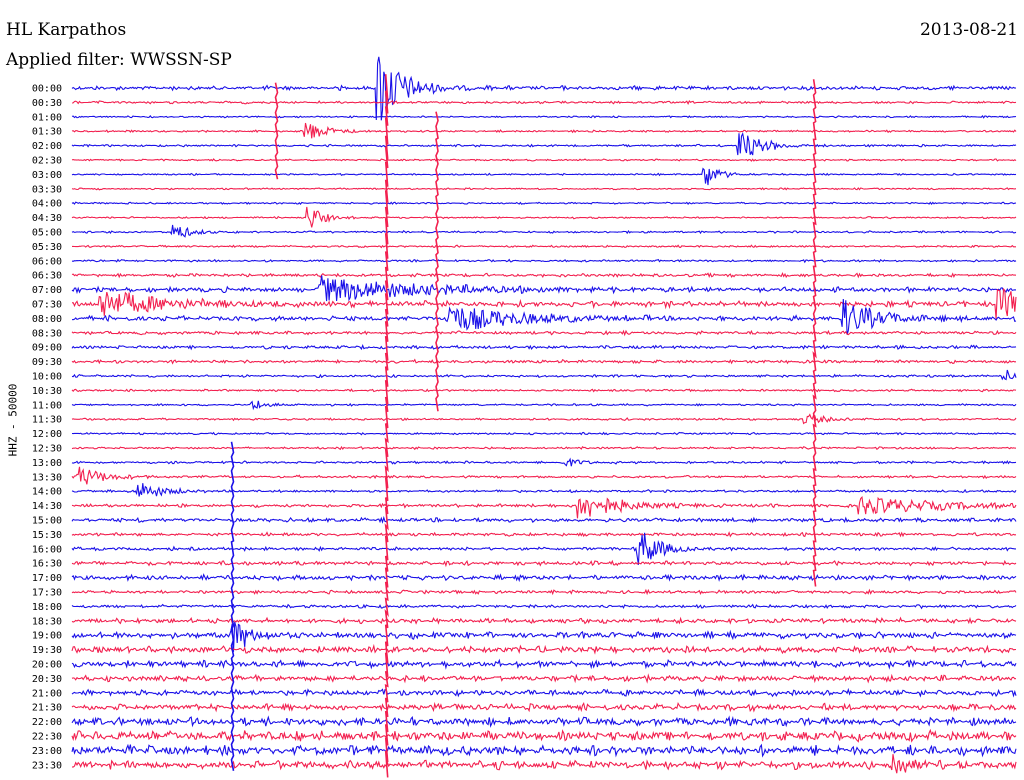  Describe the element at coordinates (47, 535) in the screenshot. I see `row-time-label: 15:30` at that location.